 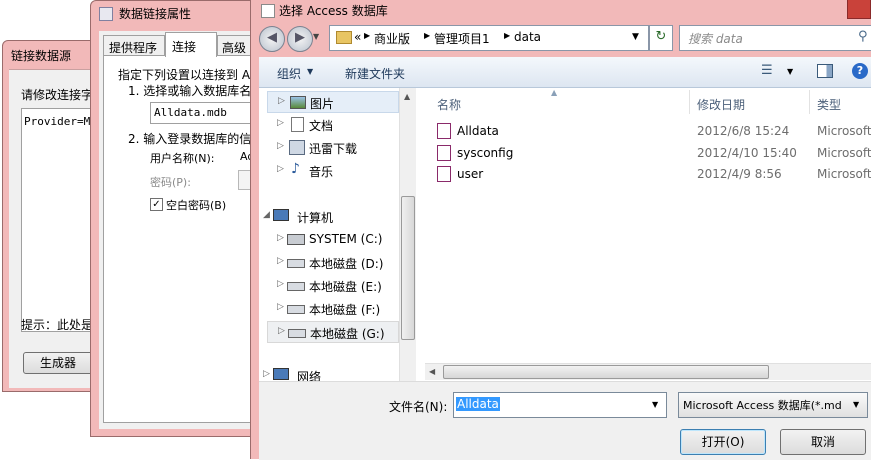 What do you see at coordinates (375, 73) in the screenshot?
I see `new-folder-button: 新建文件夹` at bounding box center [375, 73].